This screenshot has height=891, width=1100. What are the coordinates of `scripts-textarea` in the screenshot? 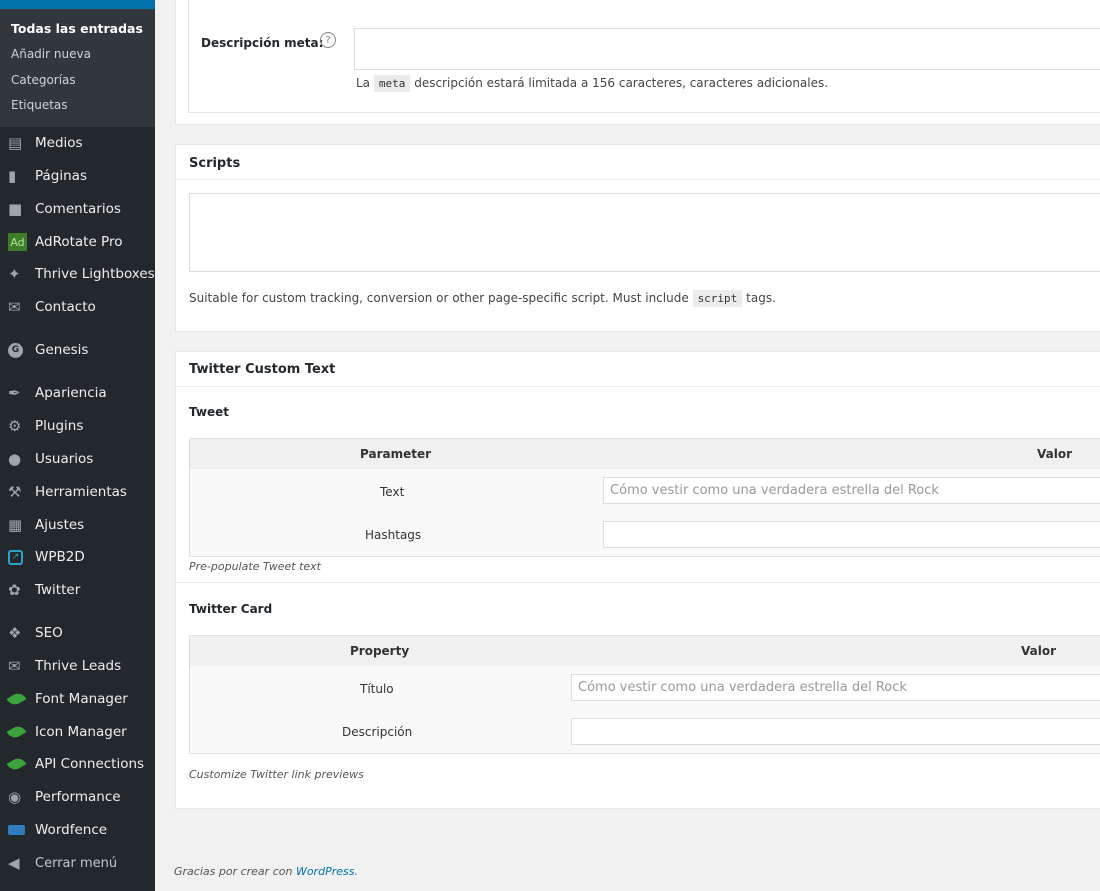 It's located at (644, 232).